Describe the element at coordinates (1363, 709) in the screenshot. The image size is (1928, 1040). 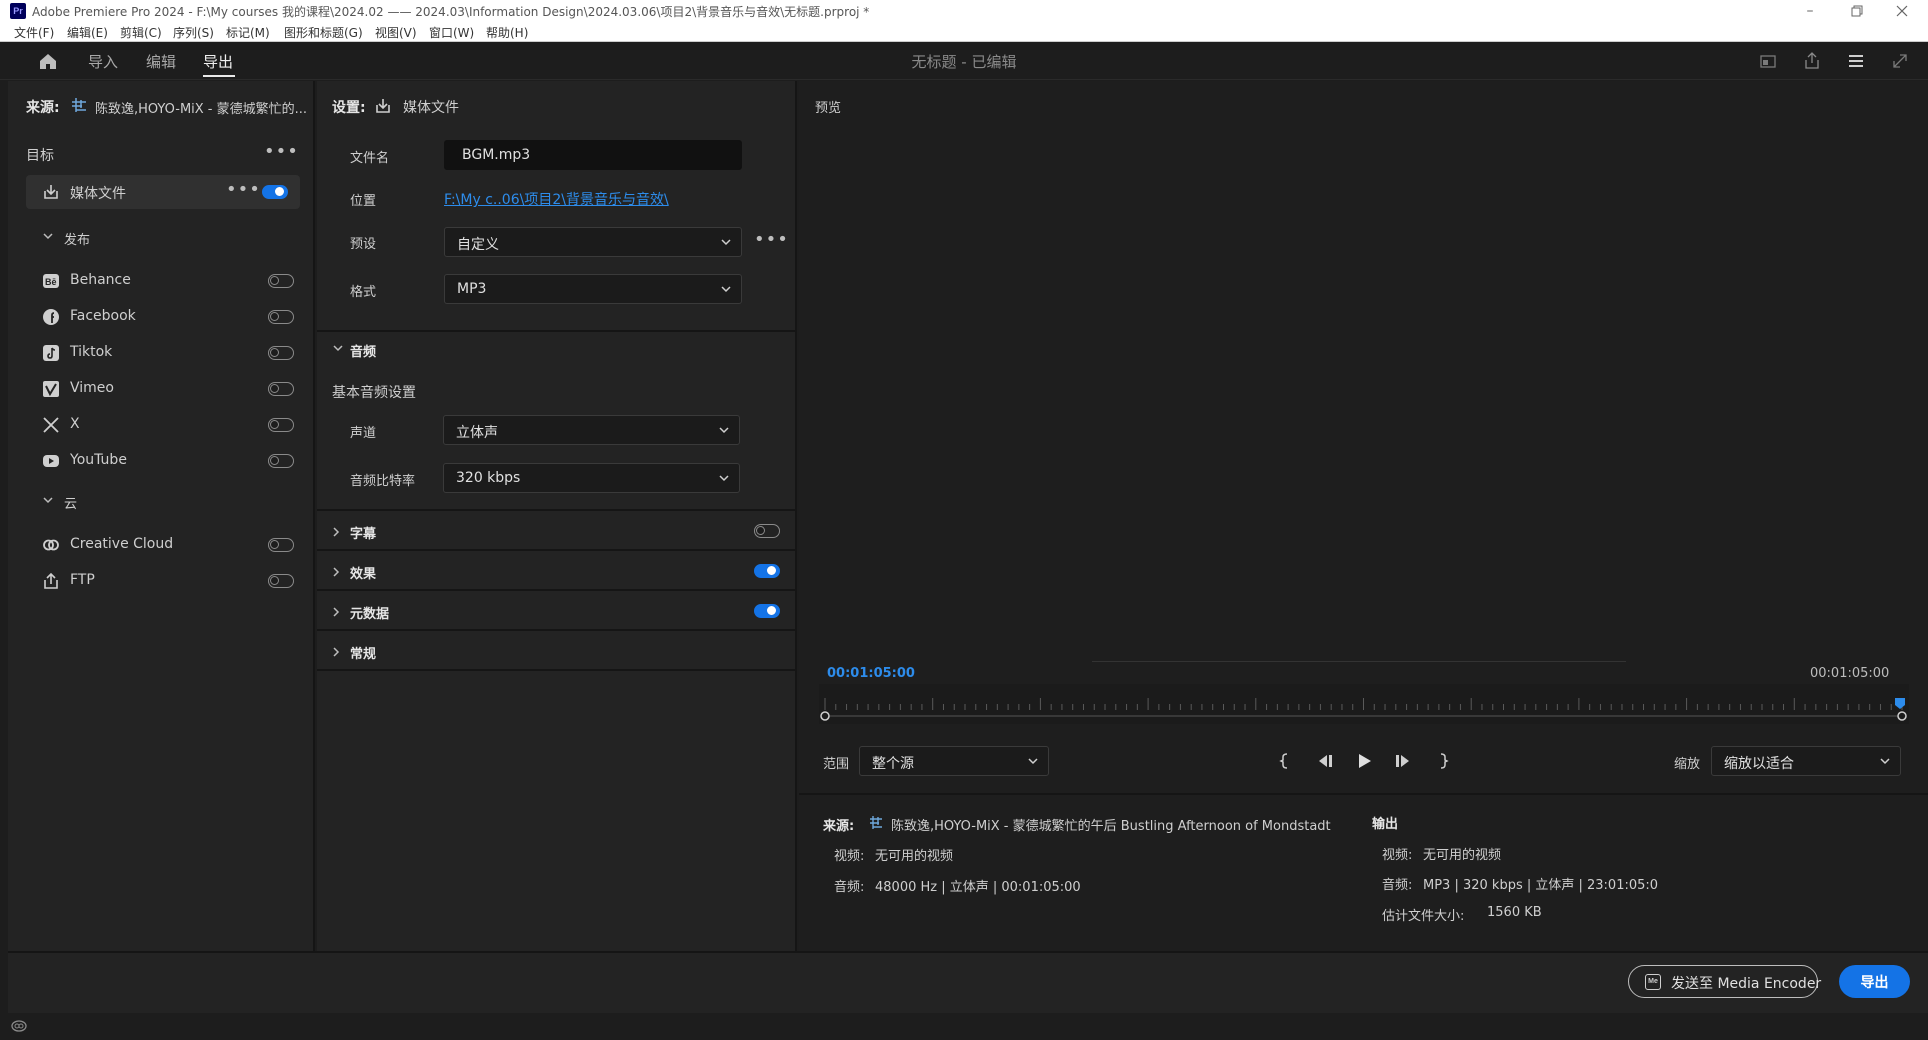
I see `time-ruler-ticks` at that location.